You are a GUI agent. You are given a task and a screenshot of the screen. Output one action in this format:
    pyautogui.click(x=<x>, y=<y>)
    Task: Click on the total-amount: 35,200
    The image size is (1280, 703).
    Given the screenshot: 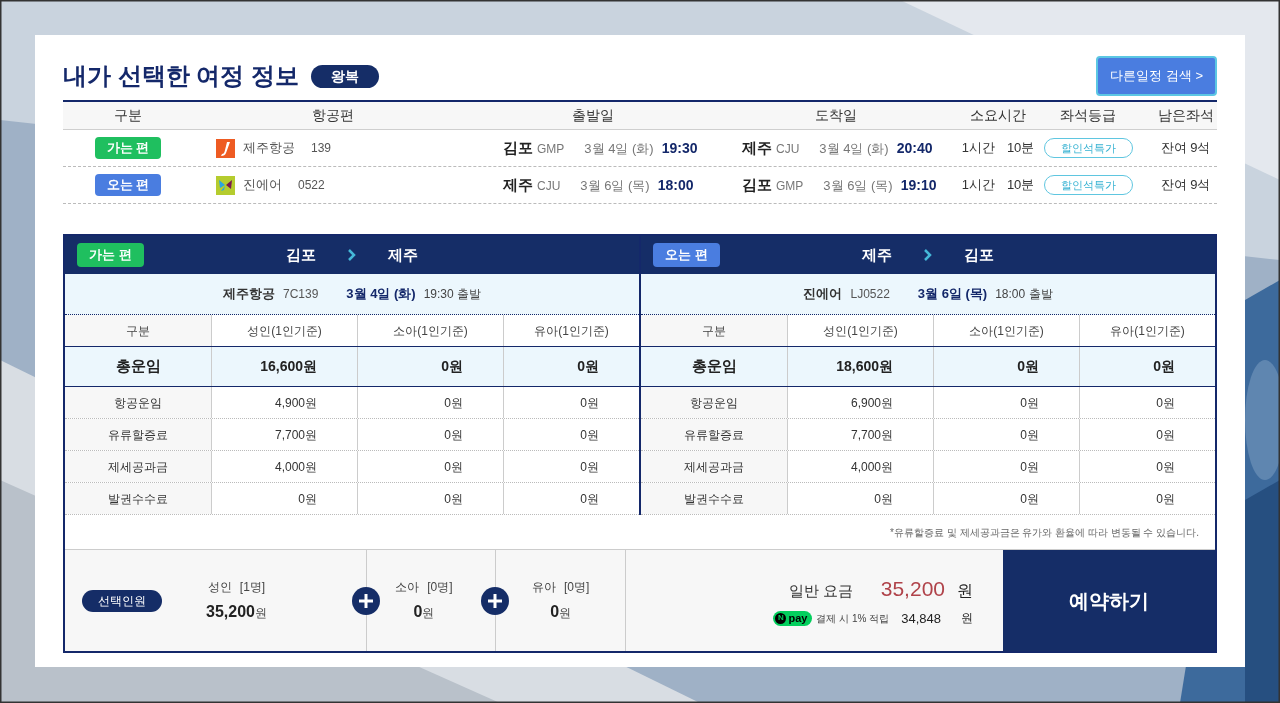 What is the action you would take?
    pyautogui.click(x=912, y=589)
    